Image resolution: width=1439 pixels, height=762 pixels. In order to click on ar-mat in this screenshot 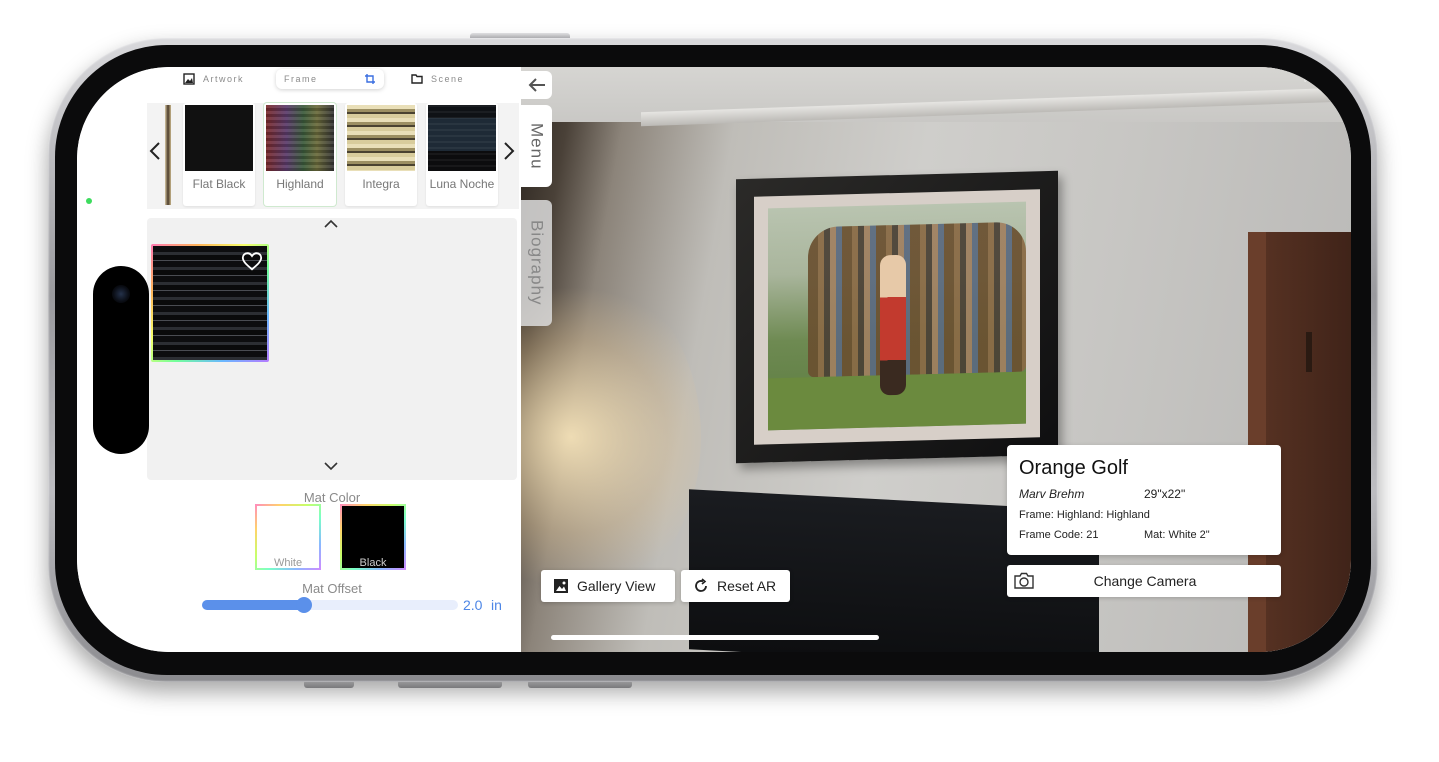, I will do `click(897, 317)`.